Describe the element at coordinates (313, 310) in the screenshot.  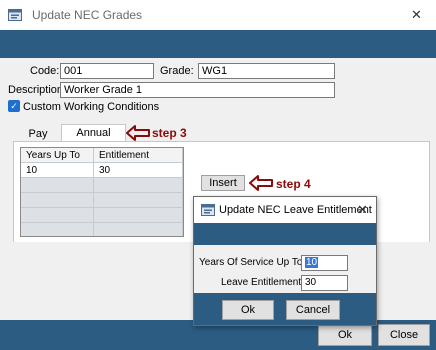
I see `dialog-cancel-button: Cancel` at that location.